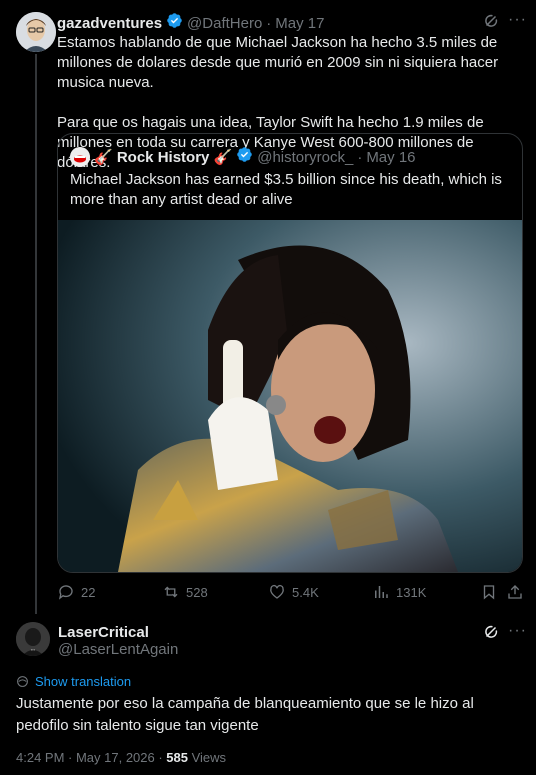 Image resolution: width=536 pixels, height=775 pixels. I want to click on like-icon, so click(277, 591).